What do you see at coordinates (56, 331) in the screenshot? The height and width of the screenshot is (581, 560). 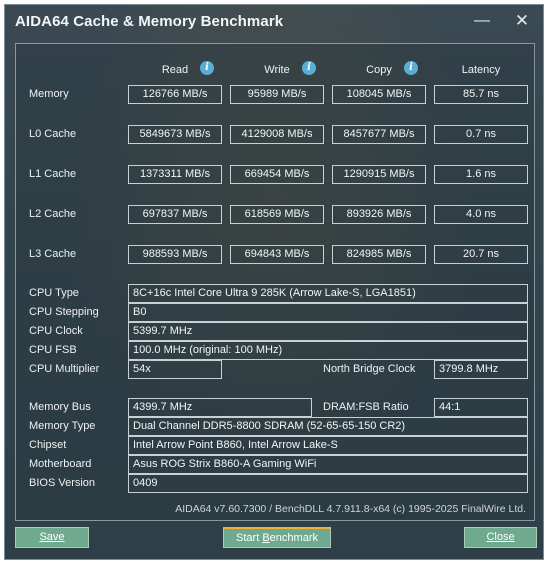 I see `cpu-clock-label: CPU Clock` at bounding box center [56, 331].